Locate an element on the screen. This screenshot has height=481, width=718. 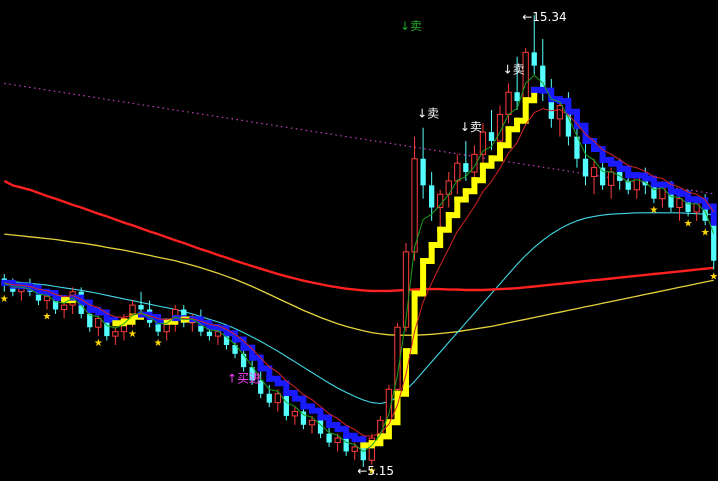
star-marker-0: ★ is located at coordinates (4, 299).